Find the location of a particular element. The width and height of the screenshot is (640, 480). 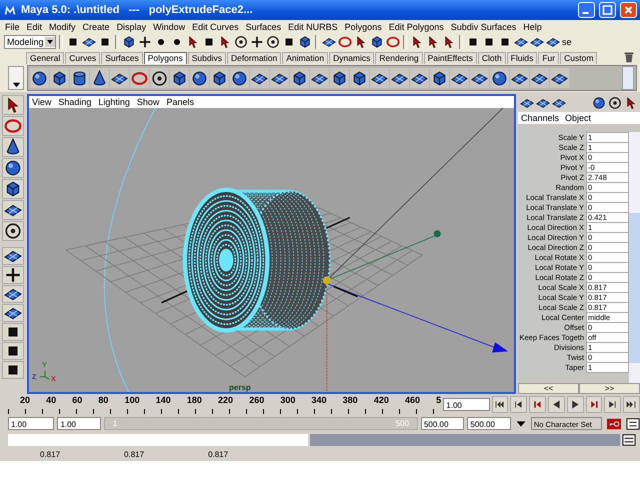

step-forward-key-button is located at coordinates (594, 404).